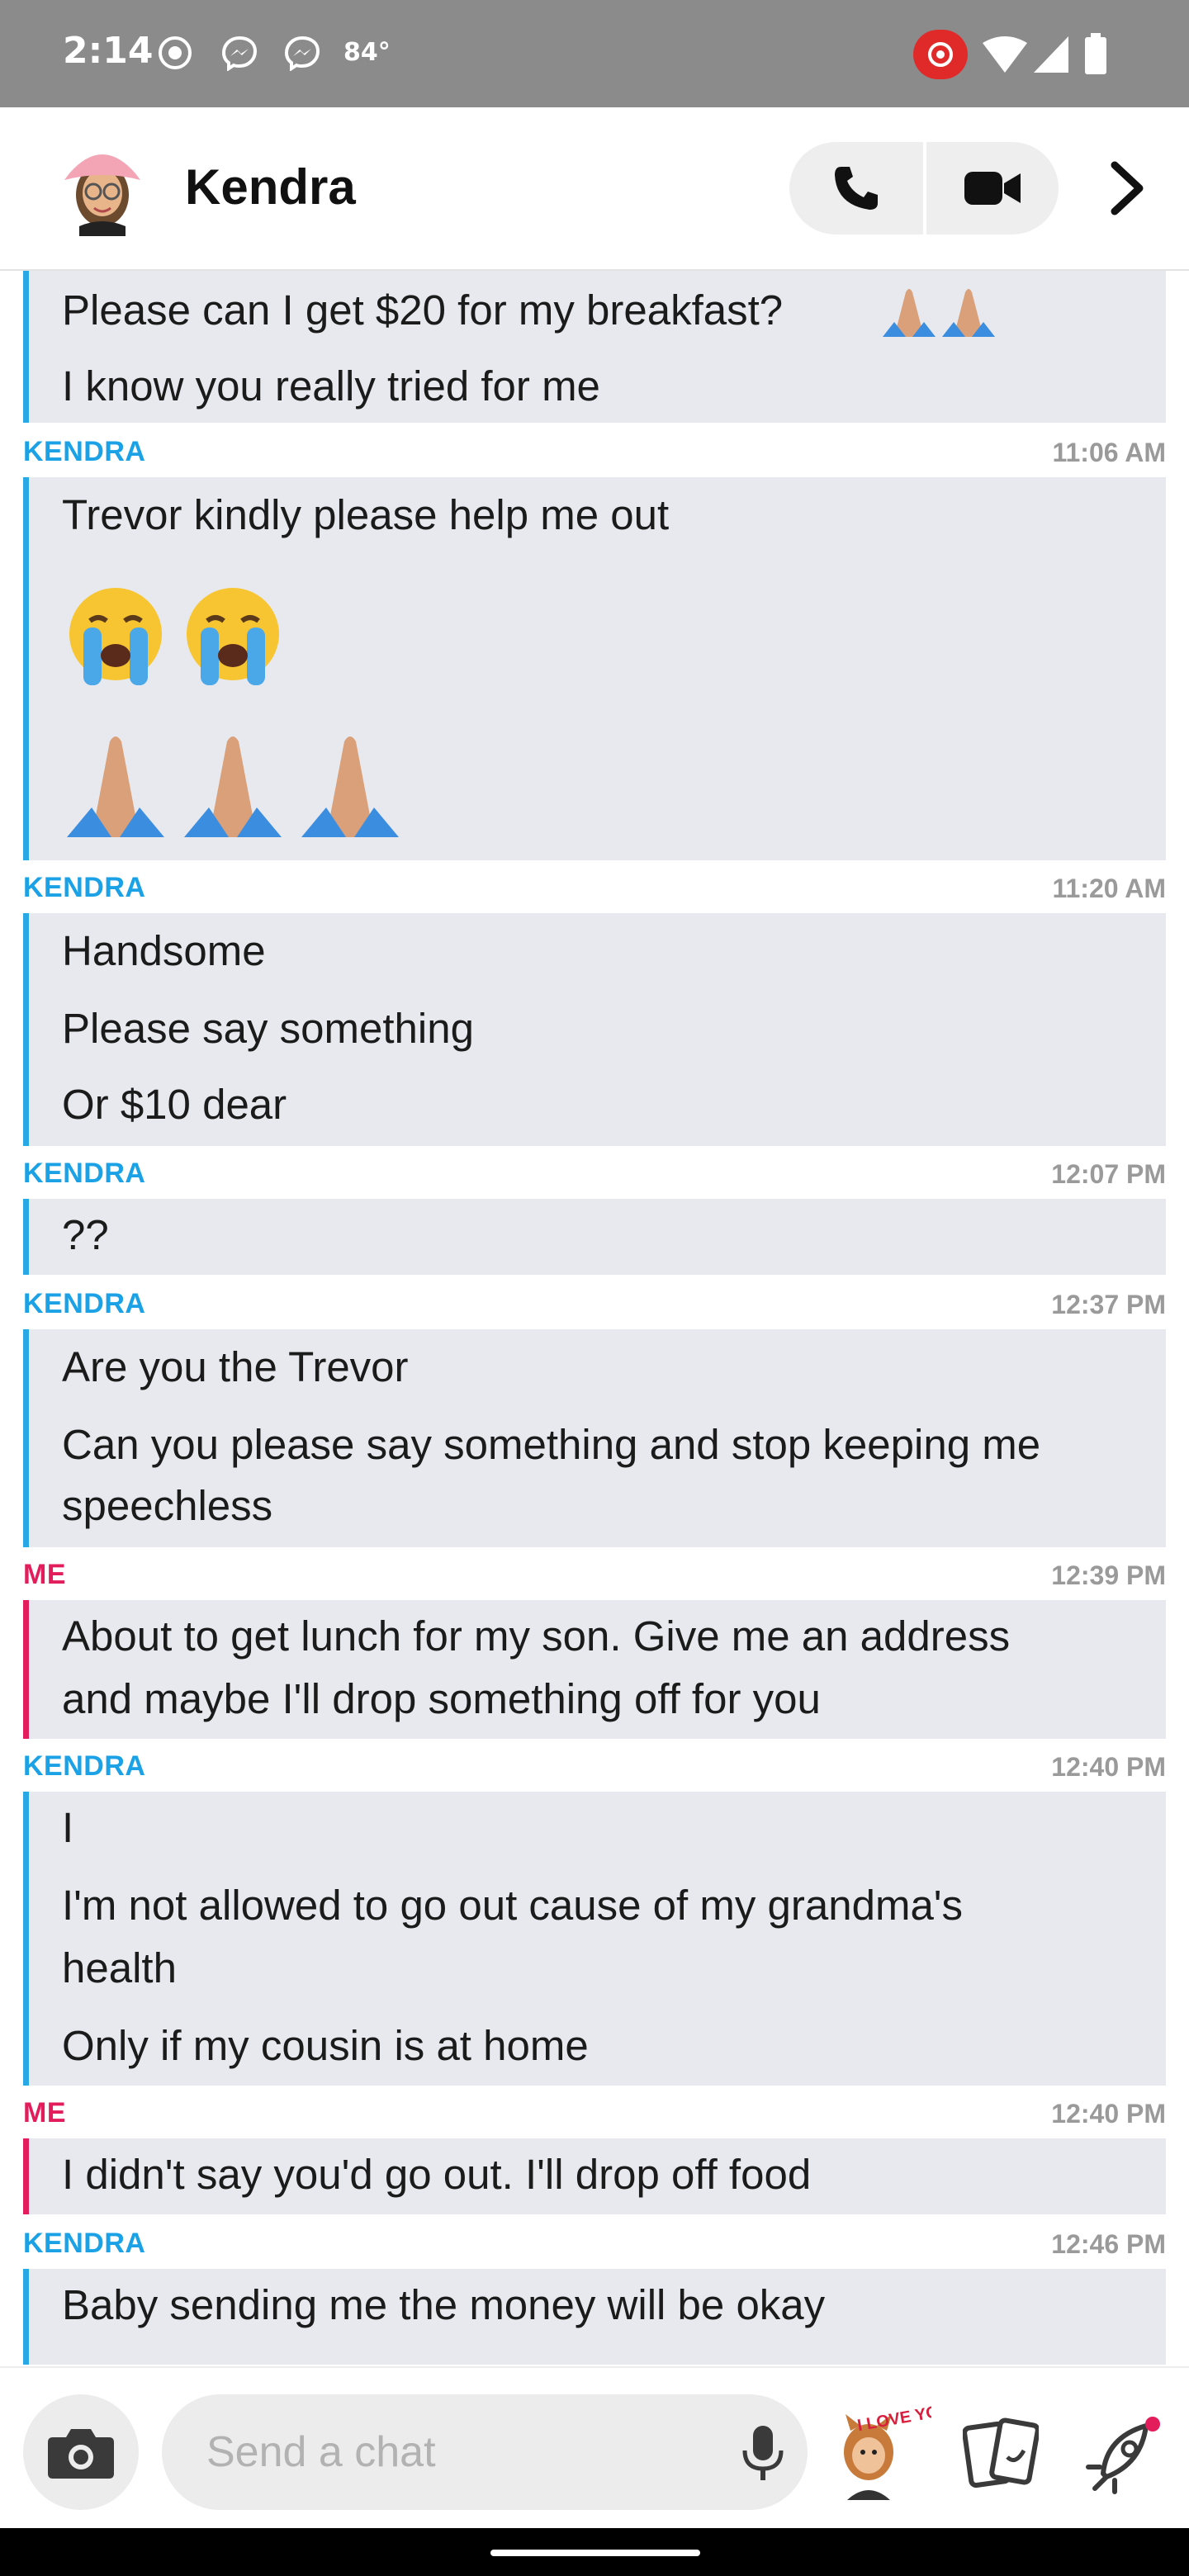 This screenshot has height=2576, width=1189. I want to click on composer-bar: I LOVE YOU, so click(594, 2448).